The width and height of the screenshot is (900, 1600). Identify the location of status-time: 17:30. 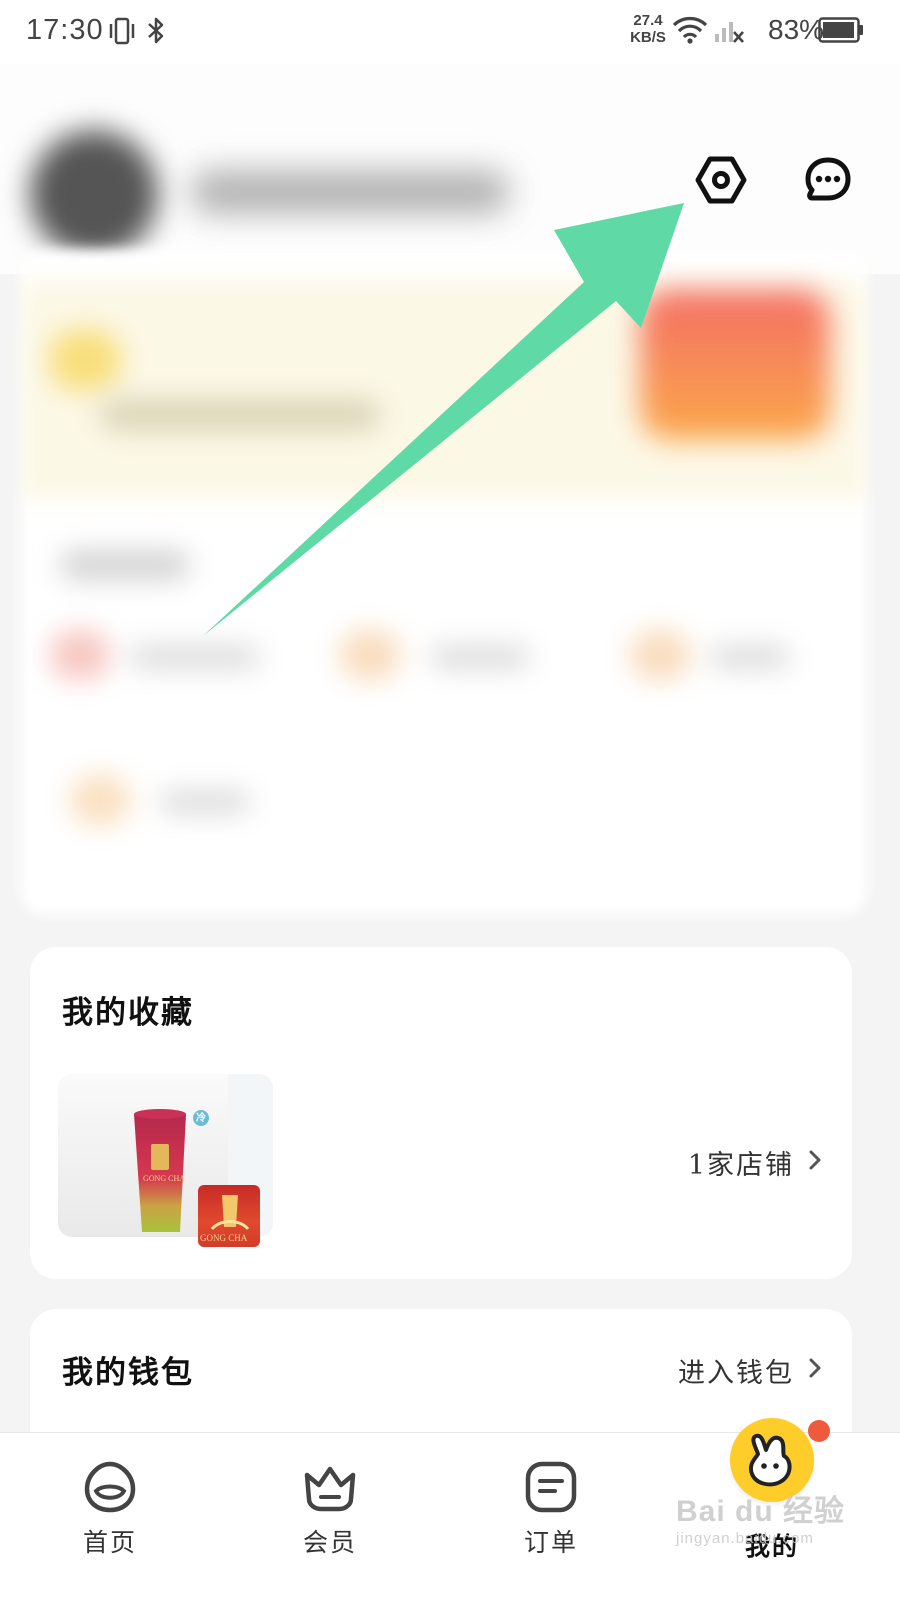
(65, 30).